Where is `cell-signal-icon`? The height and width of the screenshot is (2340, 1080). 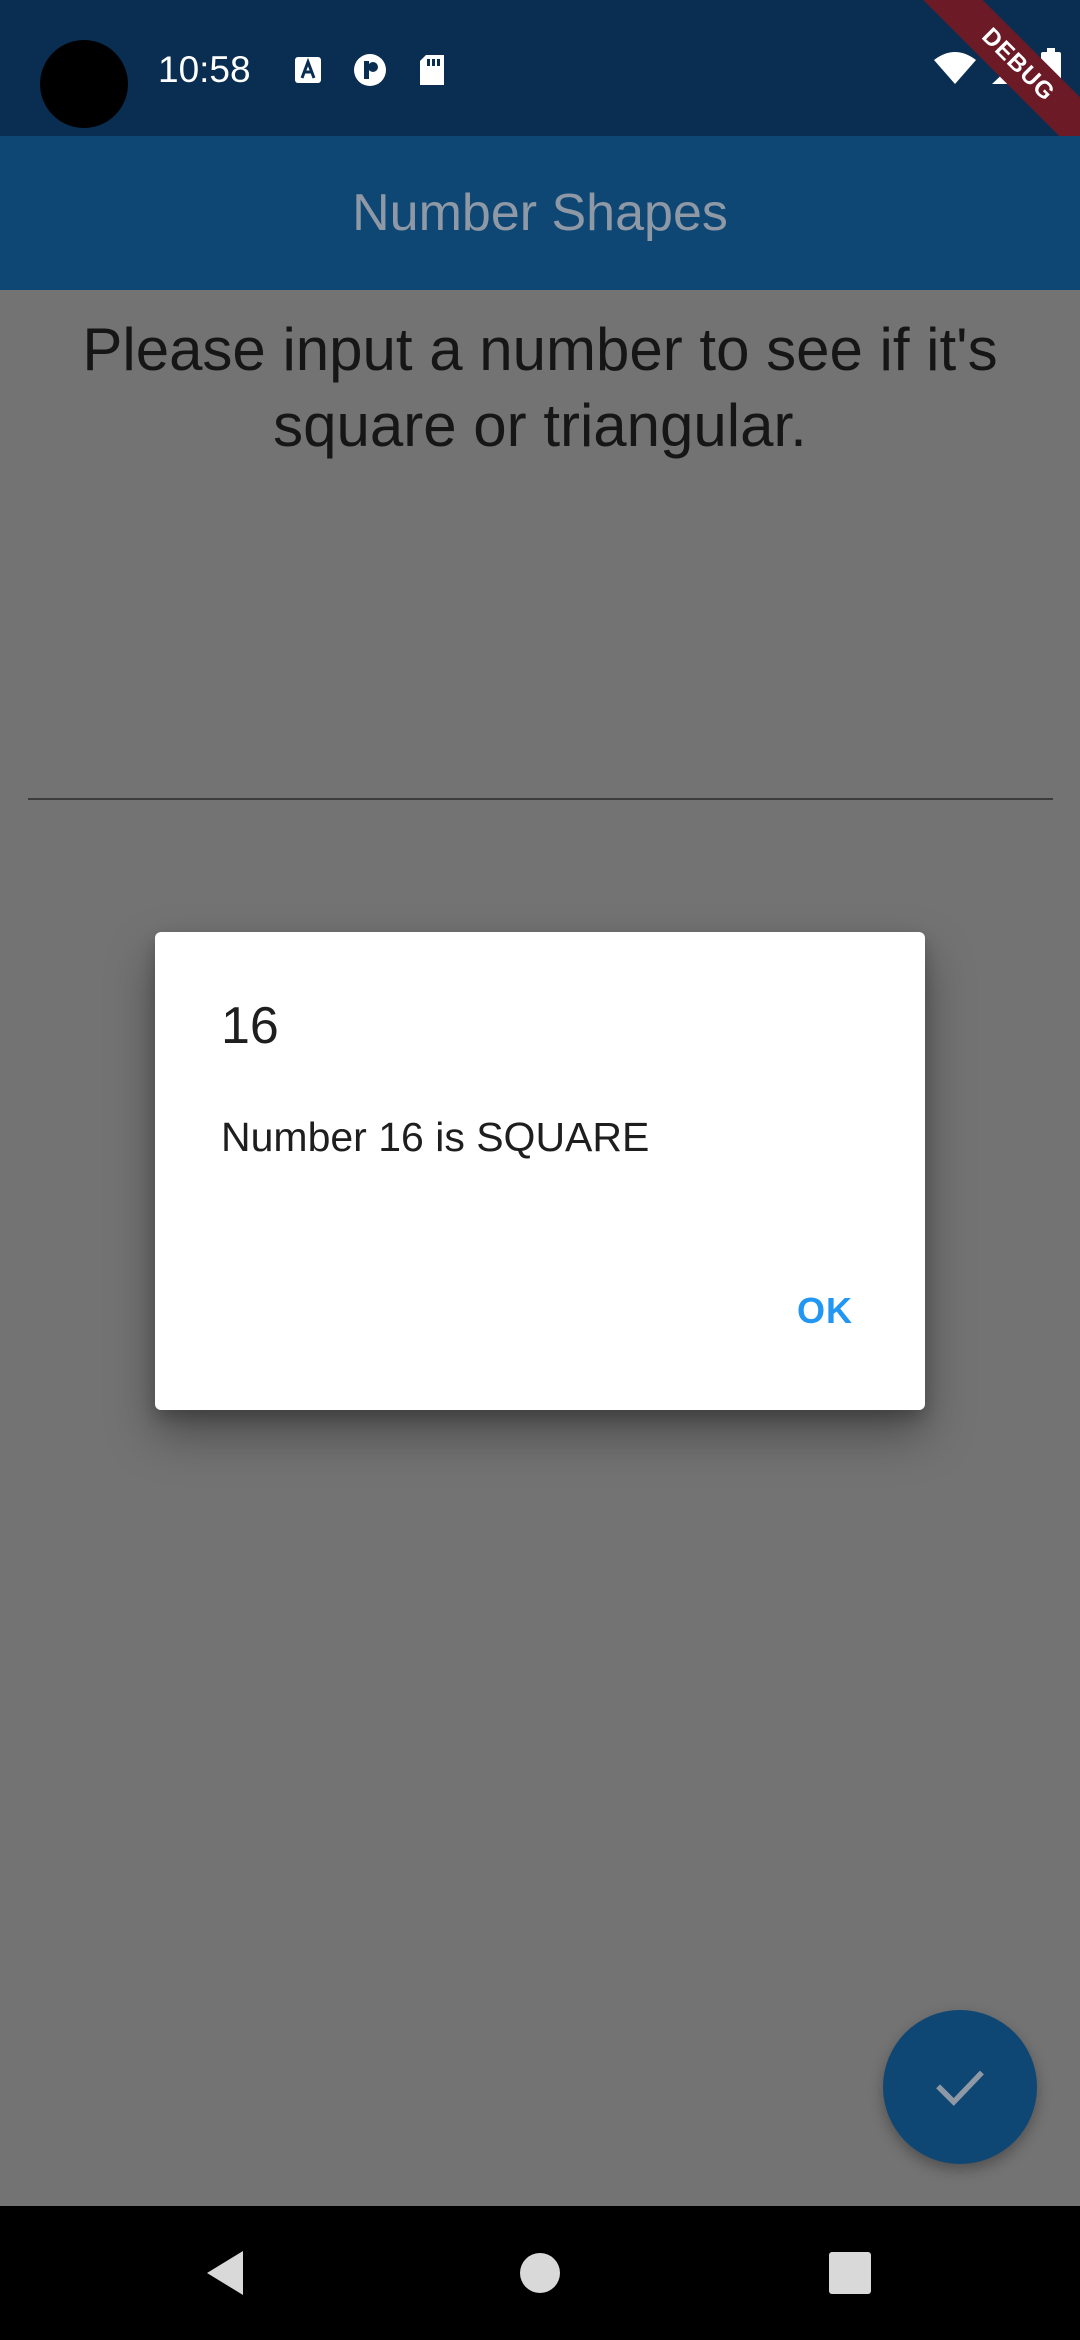
cell-signal-icon is located at coordinates (1009, 68).